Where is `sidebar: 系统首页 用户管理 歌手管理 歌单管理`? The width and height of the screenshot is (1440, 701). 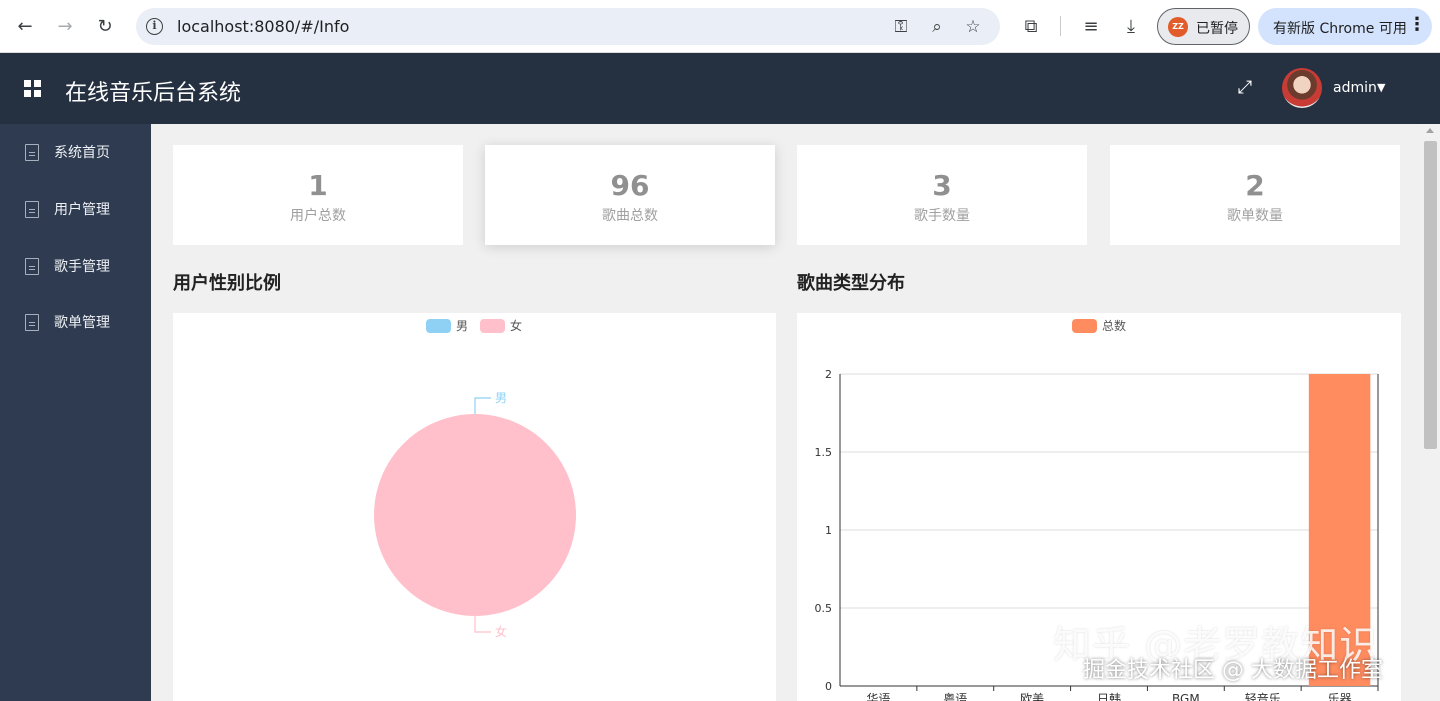 sidebar: 系统首页 用户管理 歌手管理 歌单管理 is located at coordinates (75, 412).